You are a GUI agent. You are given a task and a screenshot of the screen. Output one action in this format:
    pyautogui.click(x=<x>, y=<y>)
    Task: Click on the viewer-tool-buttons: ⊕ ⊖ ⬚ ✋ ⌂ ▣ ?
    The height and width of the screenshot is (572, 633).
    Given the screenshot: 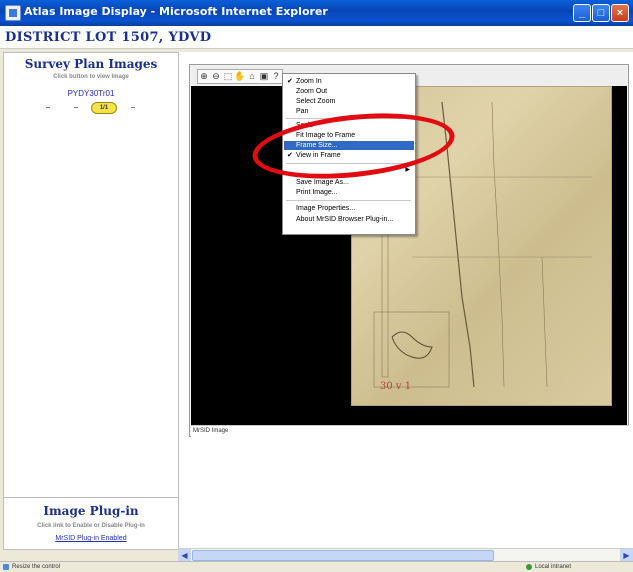 What is the action you would take?
    pyautogui.click(x=240, y=76)
    